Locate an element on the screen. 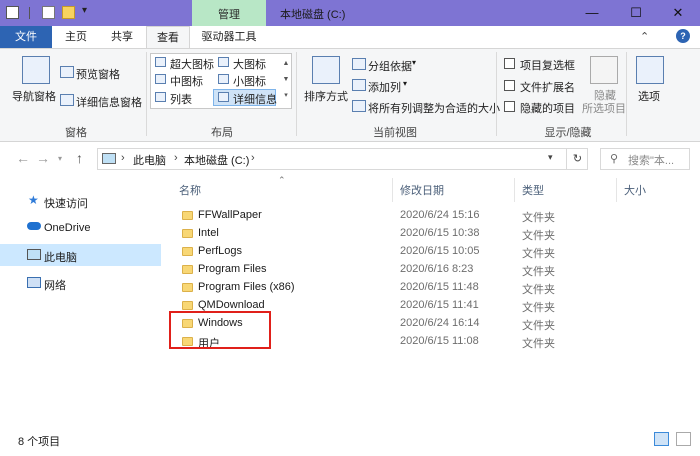 This screenshot has width=700, height=456. layout-medium-icons: 中图标 is located at coordinates (186, 81).